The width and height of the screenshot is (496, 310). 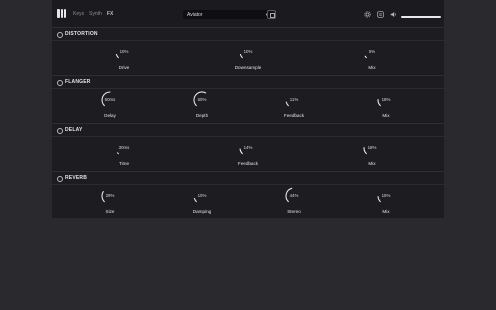 What do you see at coordinates (81, 34) in the screenshot?
I see `section-title: DISTORTION` at bounding box center [81, 34].